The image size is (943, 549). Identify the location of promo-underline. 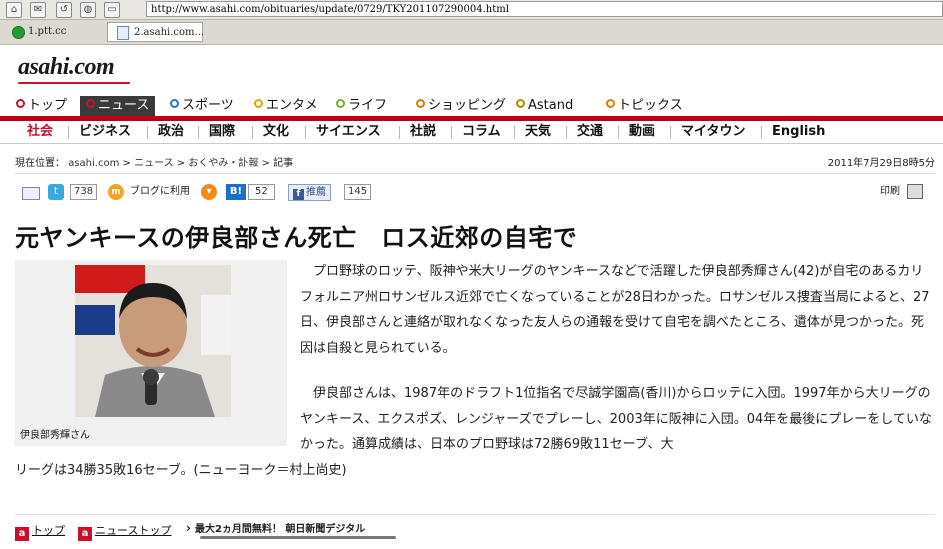
(298, 537).